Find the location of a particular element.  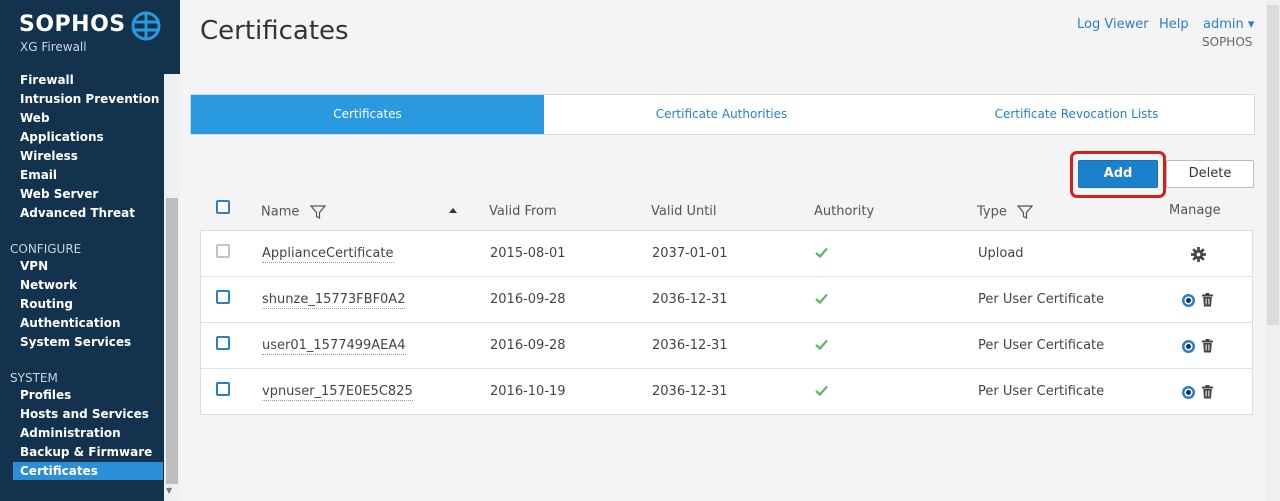

sidebar-item-vpn: VPN is located at coordinates (34, 266).